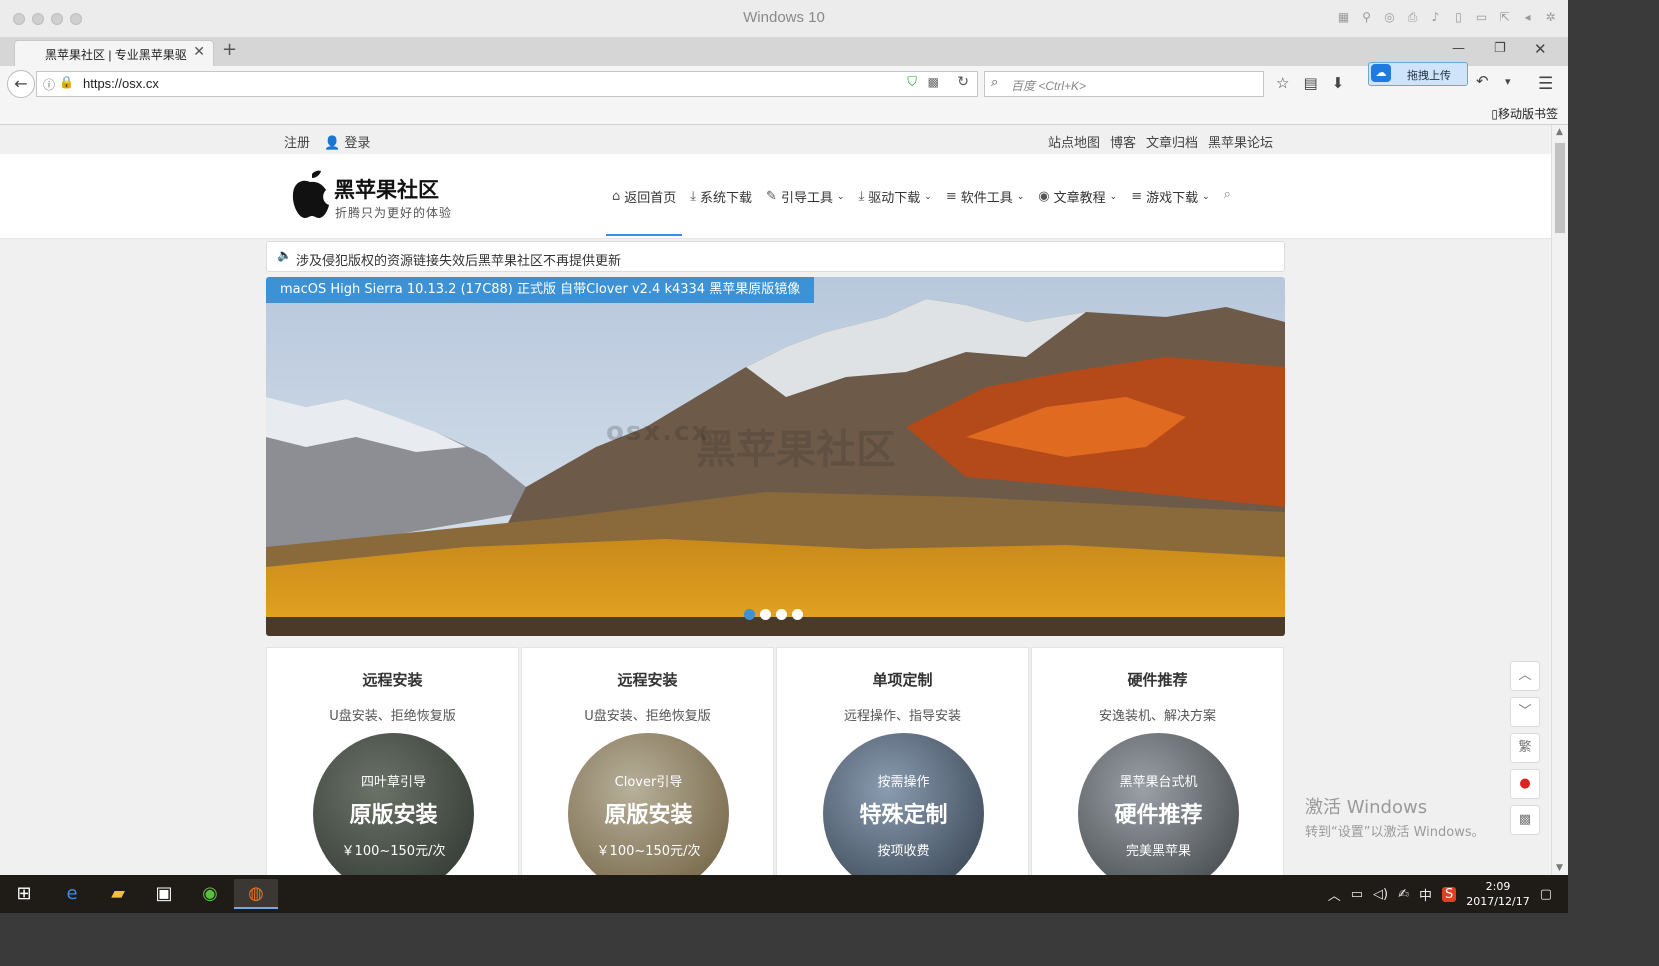 This screenshot has width=1659, height=966. What do you see at coordinates (644, 211) in the screenshot?
I see `nav-home: ⌂ 返回首页` at bounding box center [644, 211].